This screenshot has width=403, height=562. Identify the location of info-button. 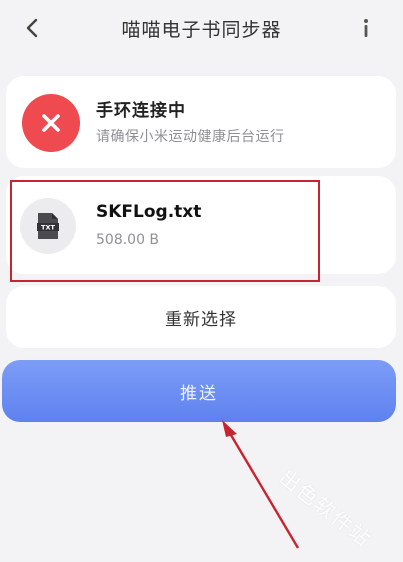
(366, 28).